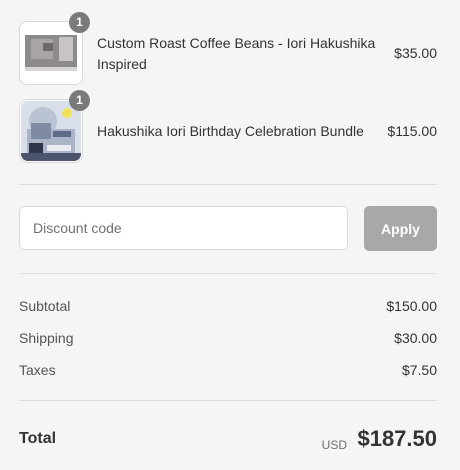 Image resolution: width=460 pixels, height=470 pixels. What do you see at coordinates (415, 53) in the screenshot?
I see `product-price: $35.00` at bounding box center [415, 53].